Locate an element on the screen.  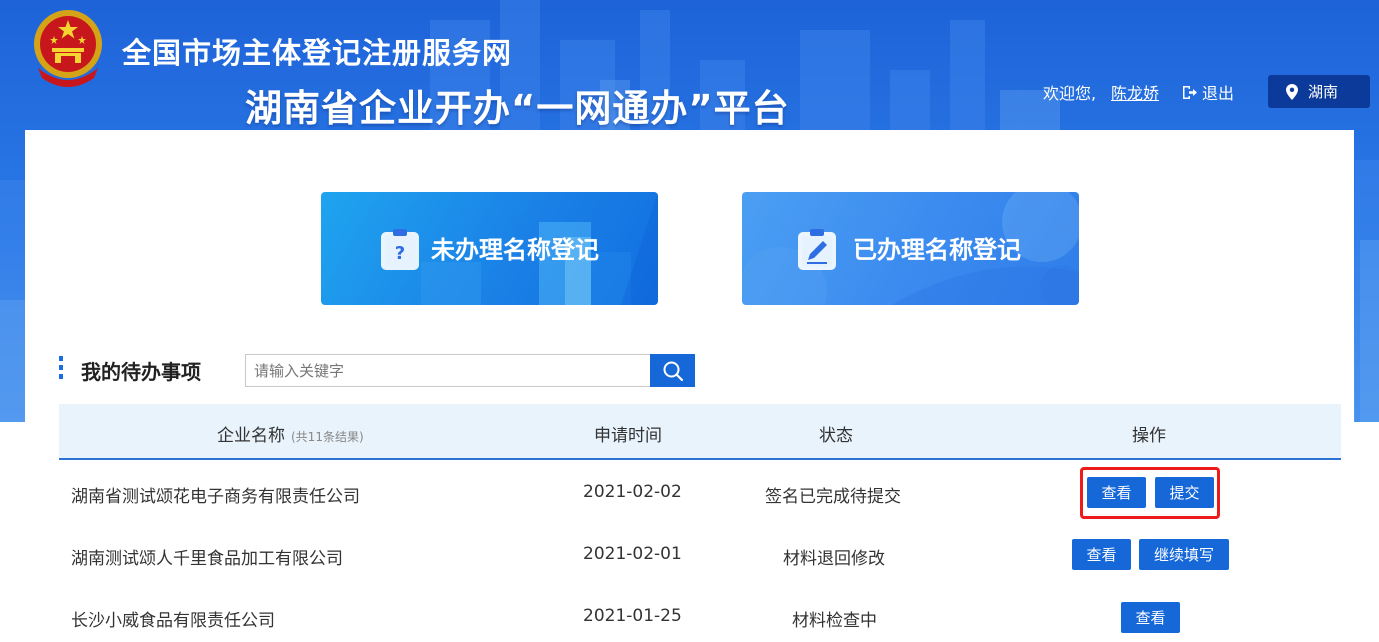
table-header: 企业名称 (共11条结果) 申请时间 状态 操作 is located at coordinates (700, 432).